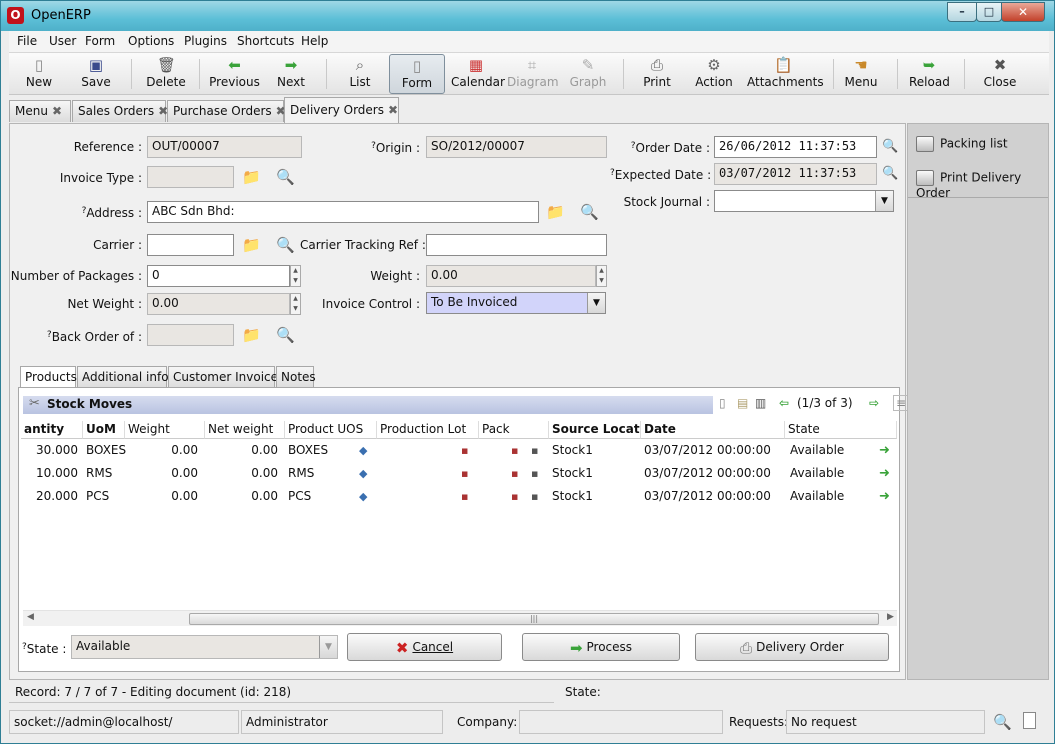 Image resolution: width=1055 pixels, height=744 pixels. What do you see at coordinates (516, 303) in the screenshot?
I see `invoice-control-select: To Be Invoiced ▼` at bounding box center [516, 303].